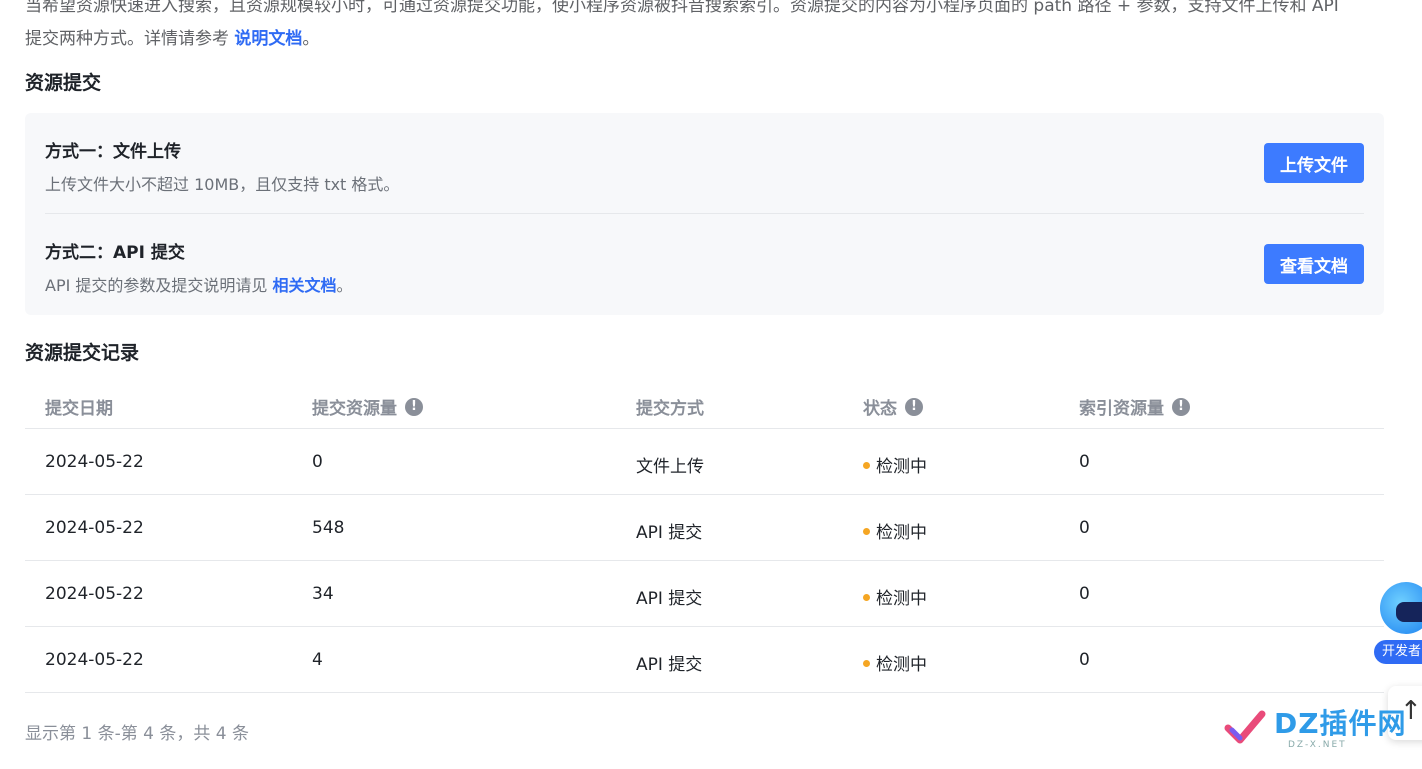 Image resolution: width=1422 pixels, height=769 pixels. What do you see at coordinates (130, 39) in the screenshot?
I see `intro-line-2-prefix: 提交两种方式。详情请参考` at bounding box center [130, 39].